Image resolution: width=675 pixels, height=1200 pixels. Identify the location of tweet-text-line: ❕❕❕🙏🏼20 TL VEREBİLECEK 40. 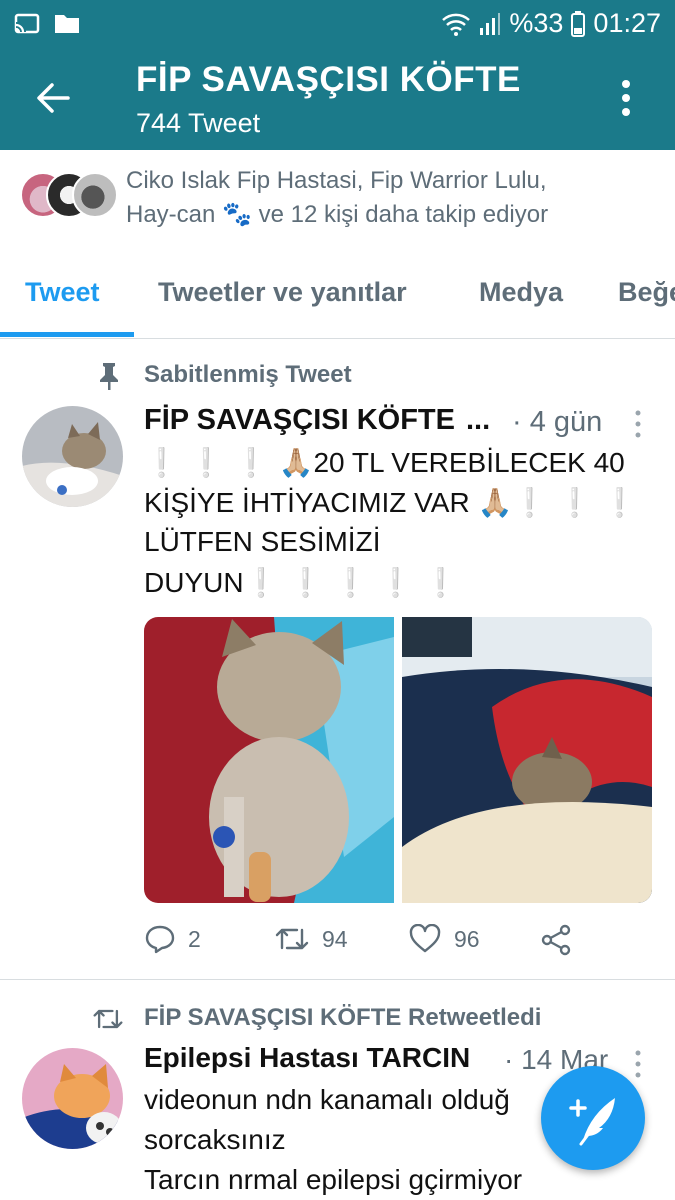
(384, 462).